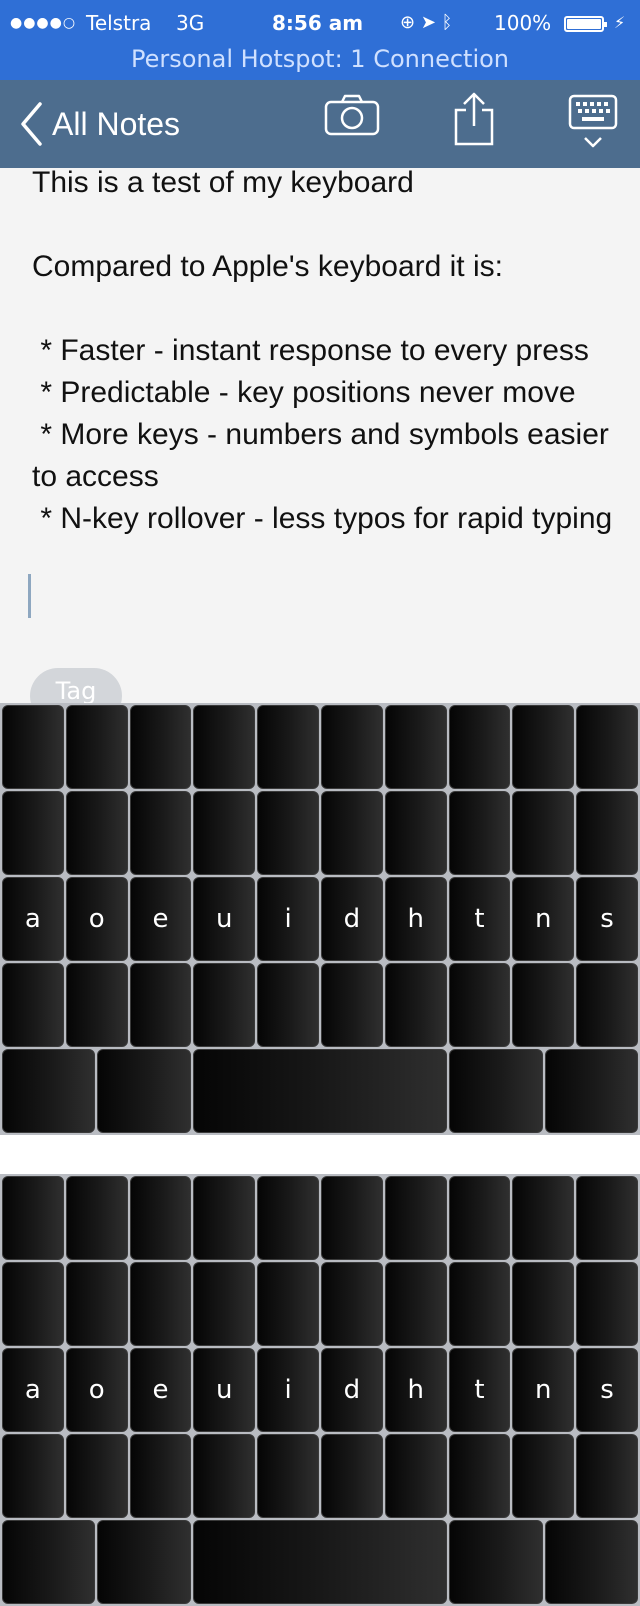 Image resolution: width=640 pixels, height=1606 pixels. Describe the element at coordinates (352, 116) in the screenshot. I see `camera-icon` at that location.